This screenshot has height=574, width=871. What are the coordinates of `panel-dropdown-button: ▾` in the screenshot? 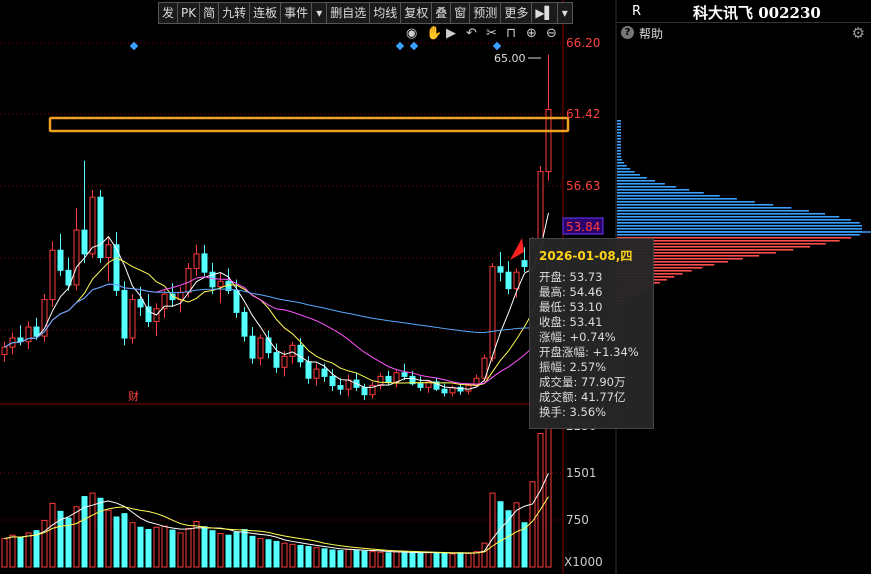 It's located at (564, 13).